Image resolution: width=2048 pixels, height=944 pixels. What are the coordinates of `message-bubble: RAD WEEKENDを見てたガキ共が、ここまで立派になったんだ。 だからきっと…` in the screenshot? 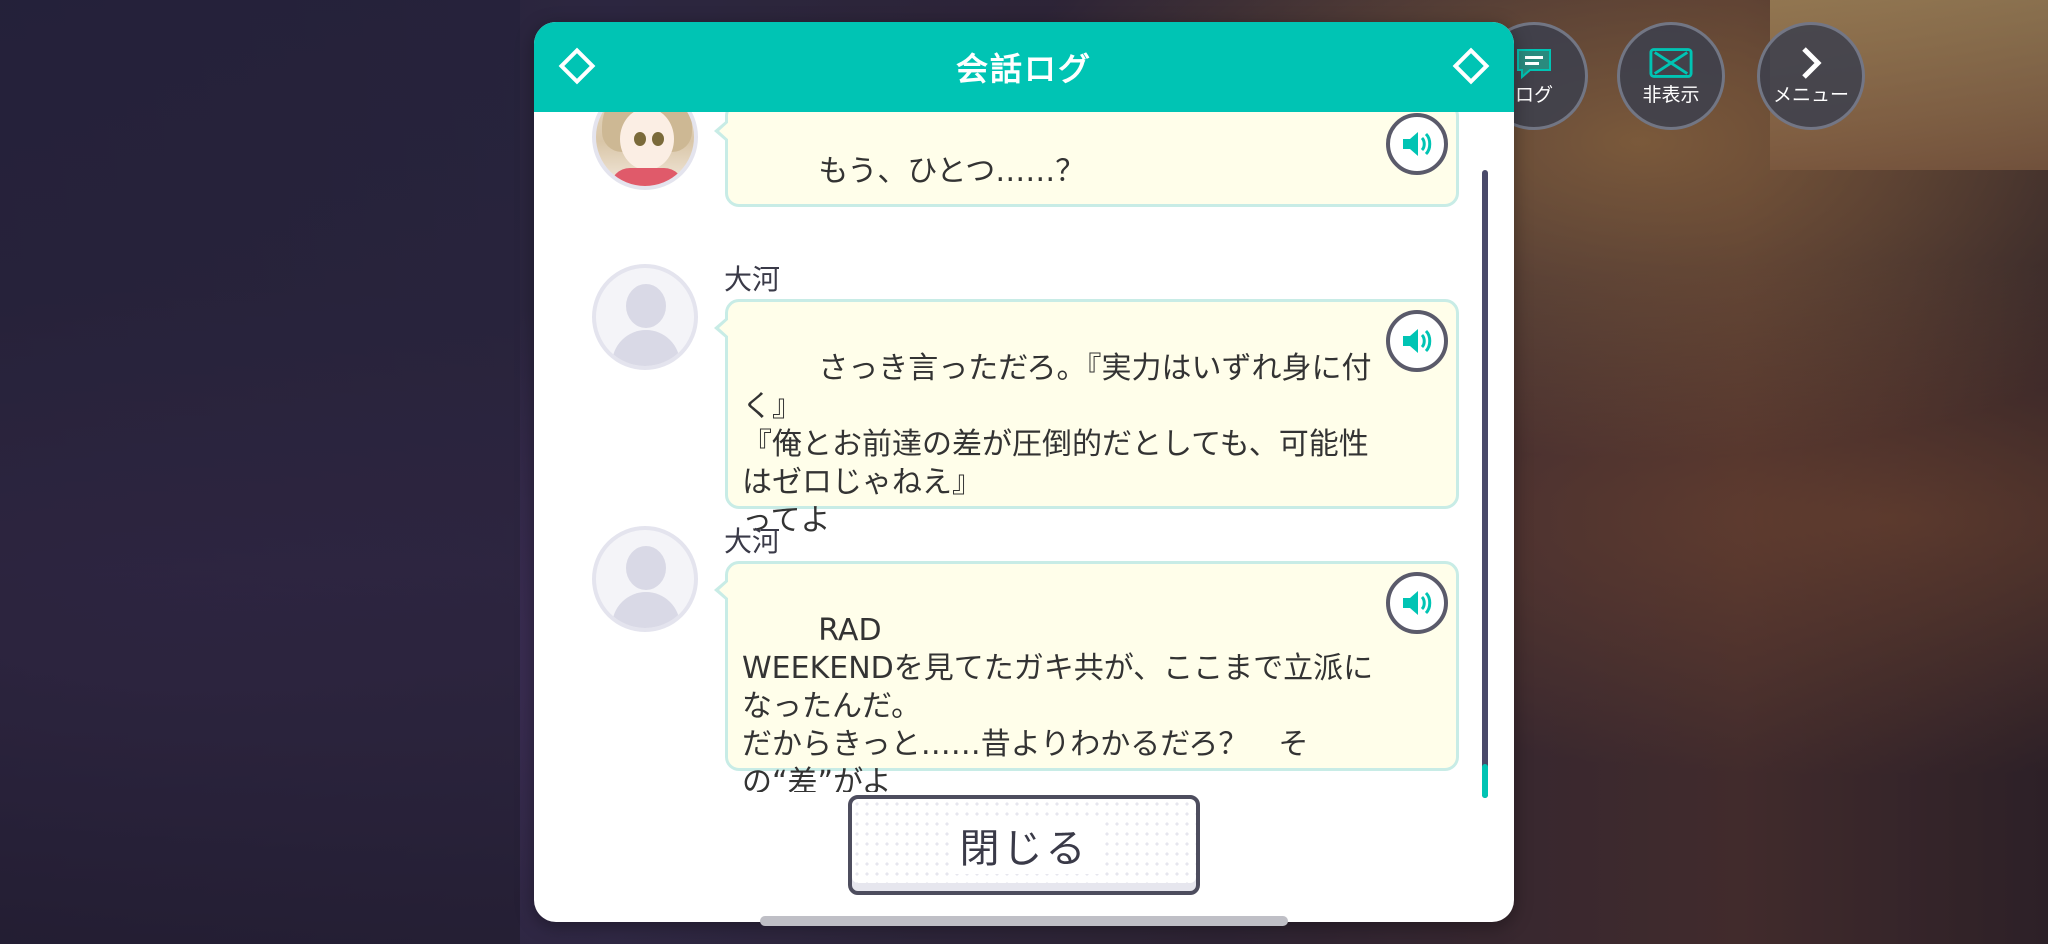 It's located at (1086, 676).